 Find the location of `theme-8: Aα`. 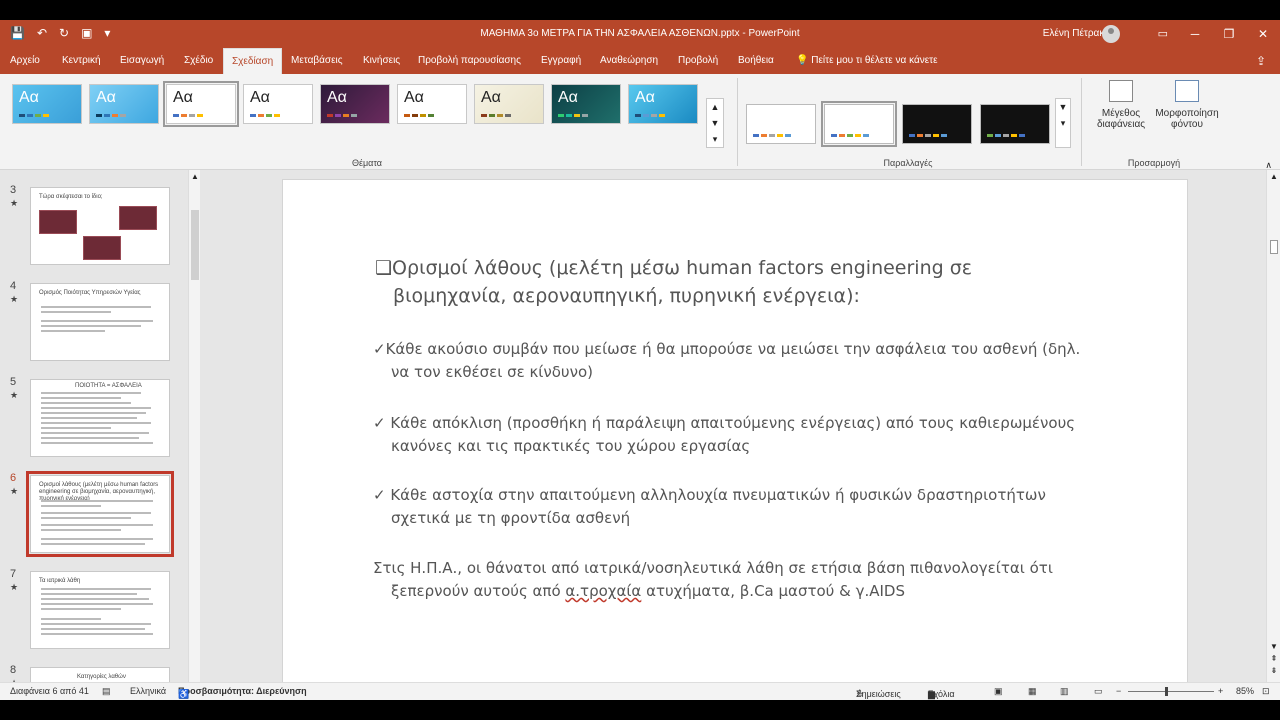

theme-8: Aα is located at coordinates (586, 104).